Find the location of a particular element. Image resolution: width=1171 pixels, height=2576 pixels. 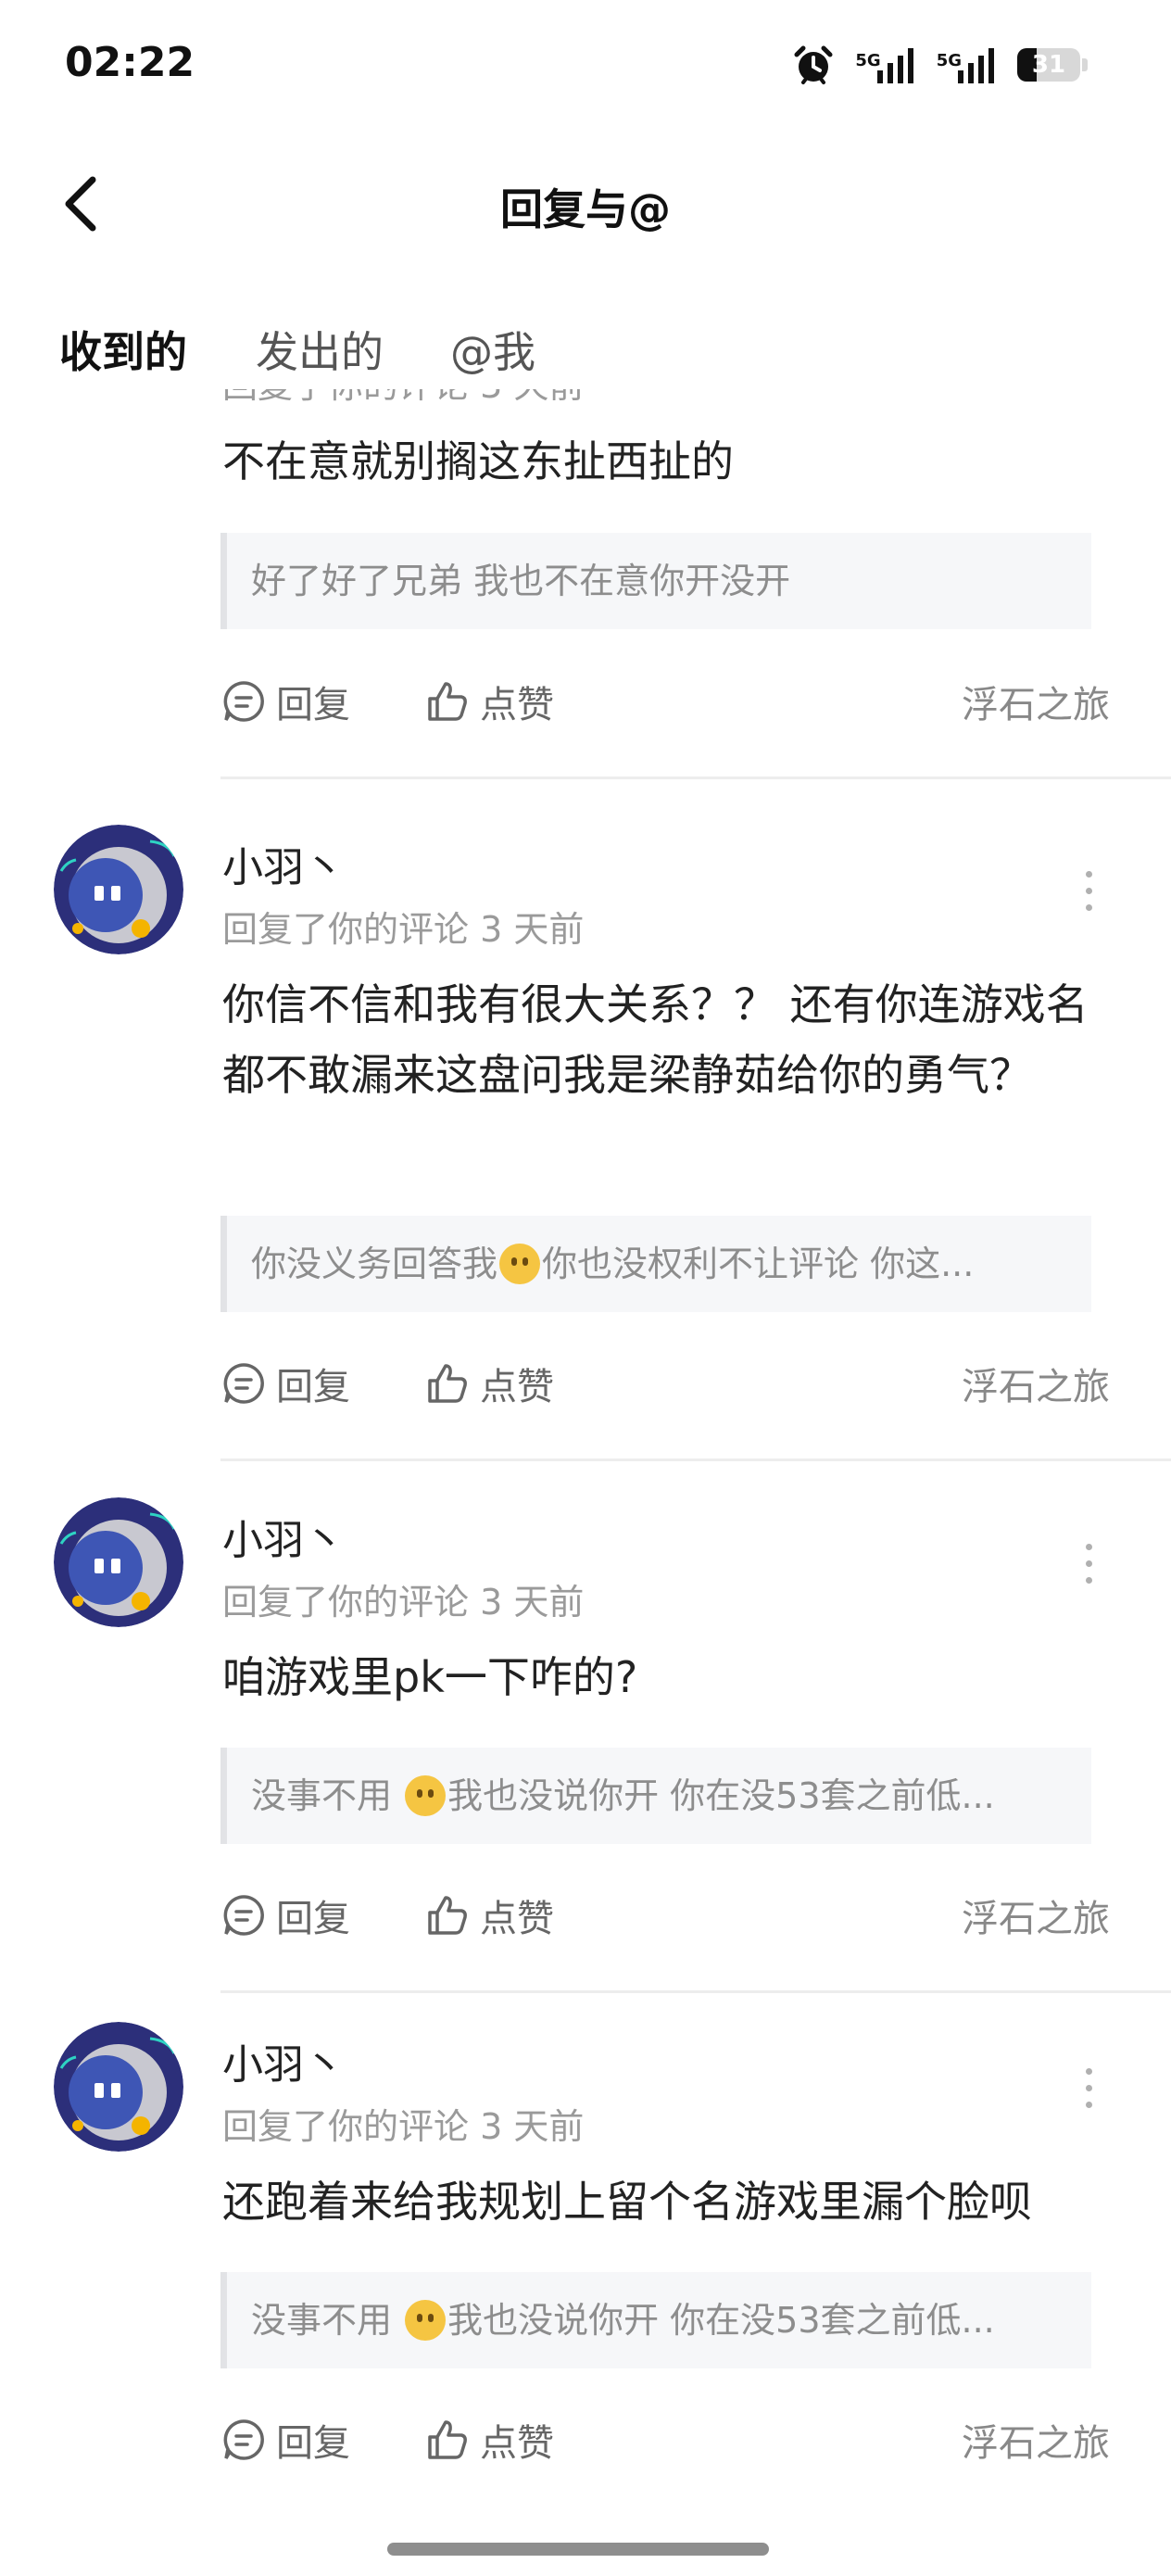

home-indicator is located at coordinates (578, 2549).